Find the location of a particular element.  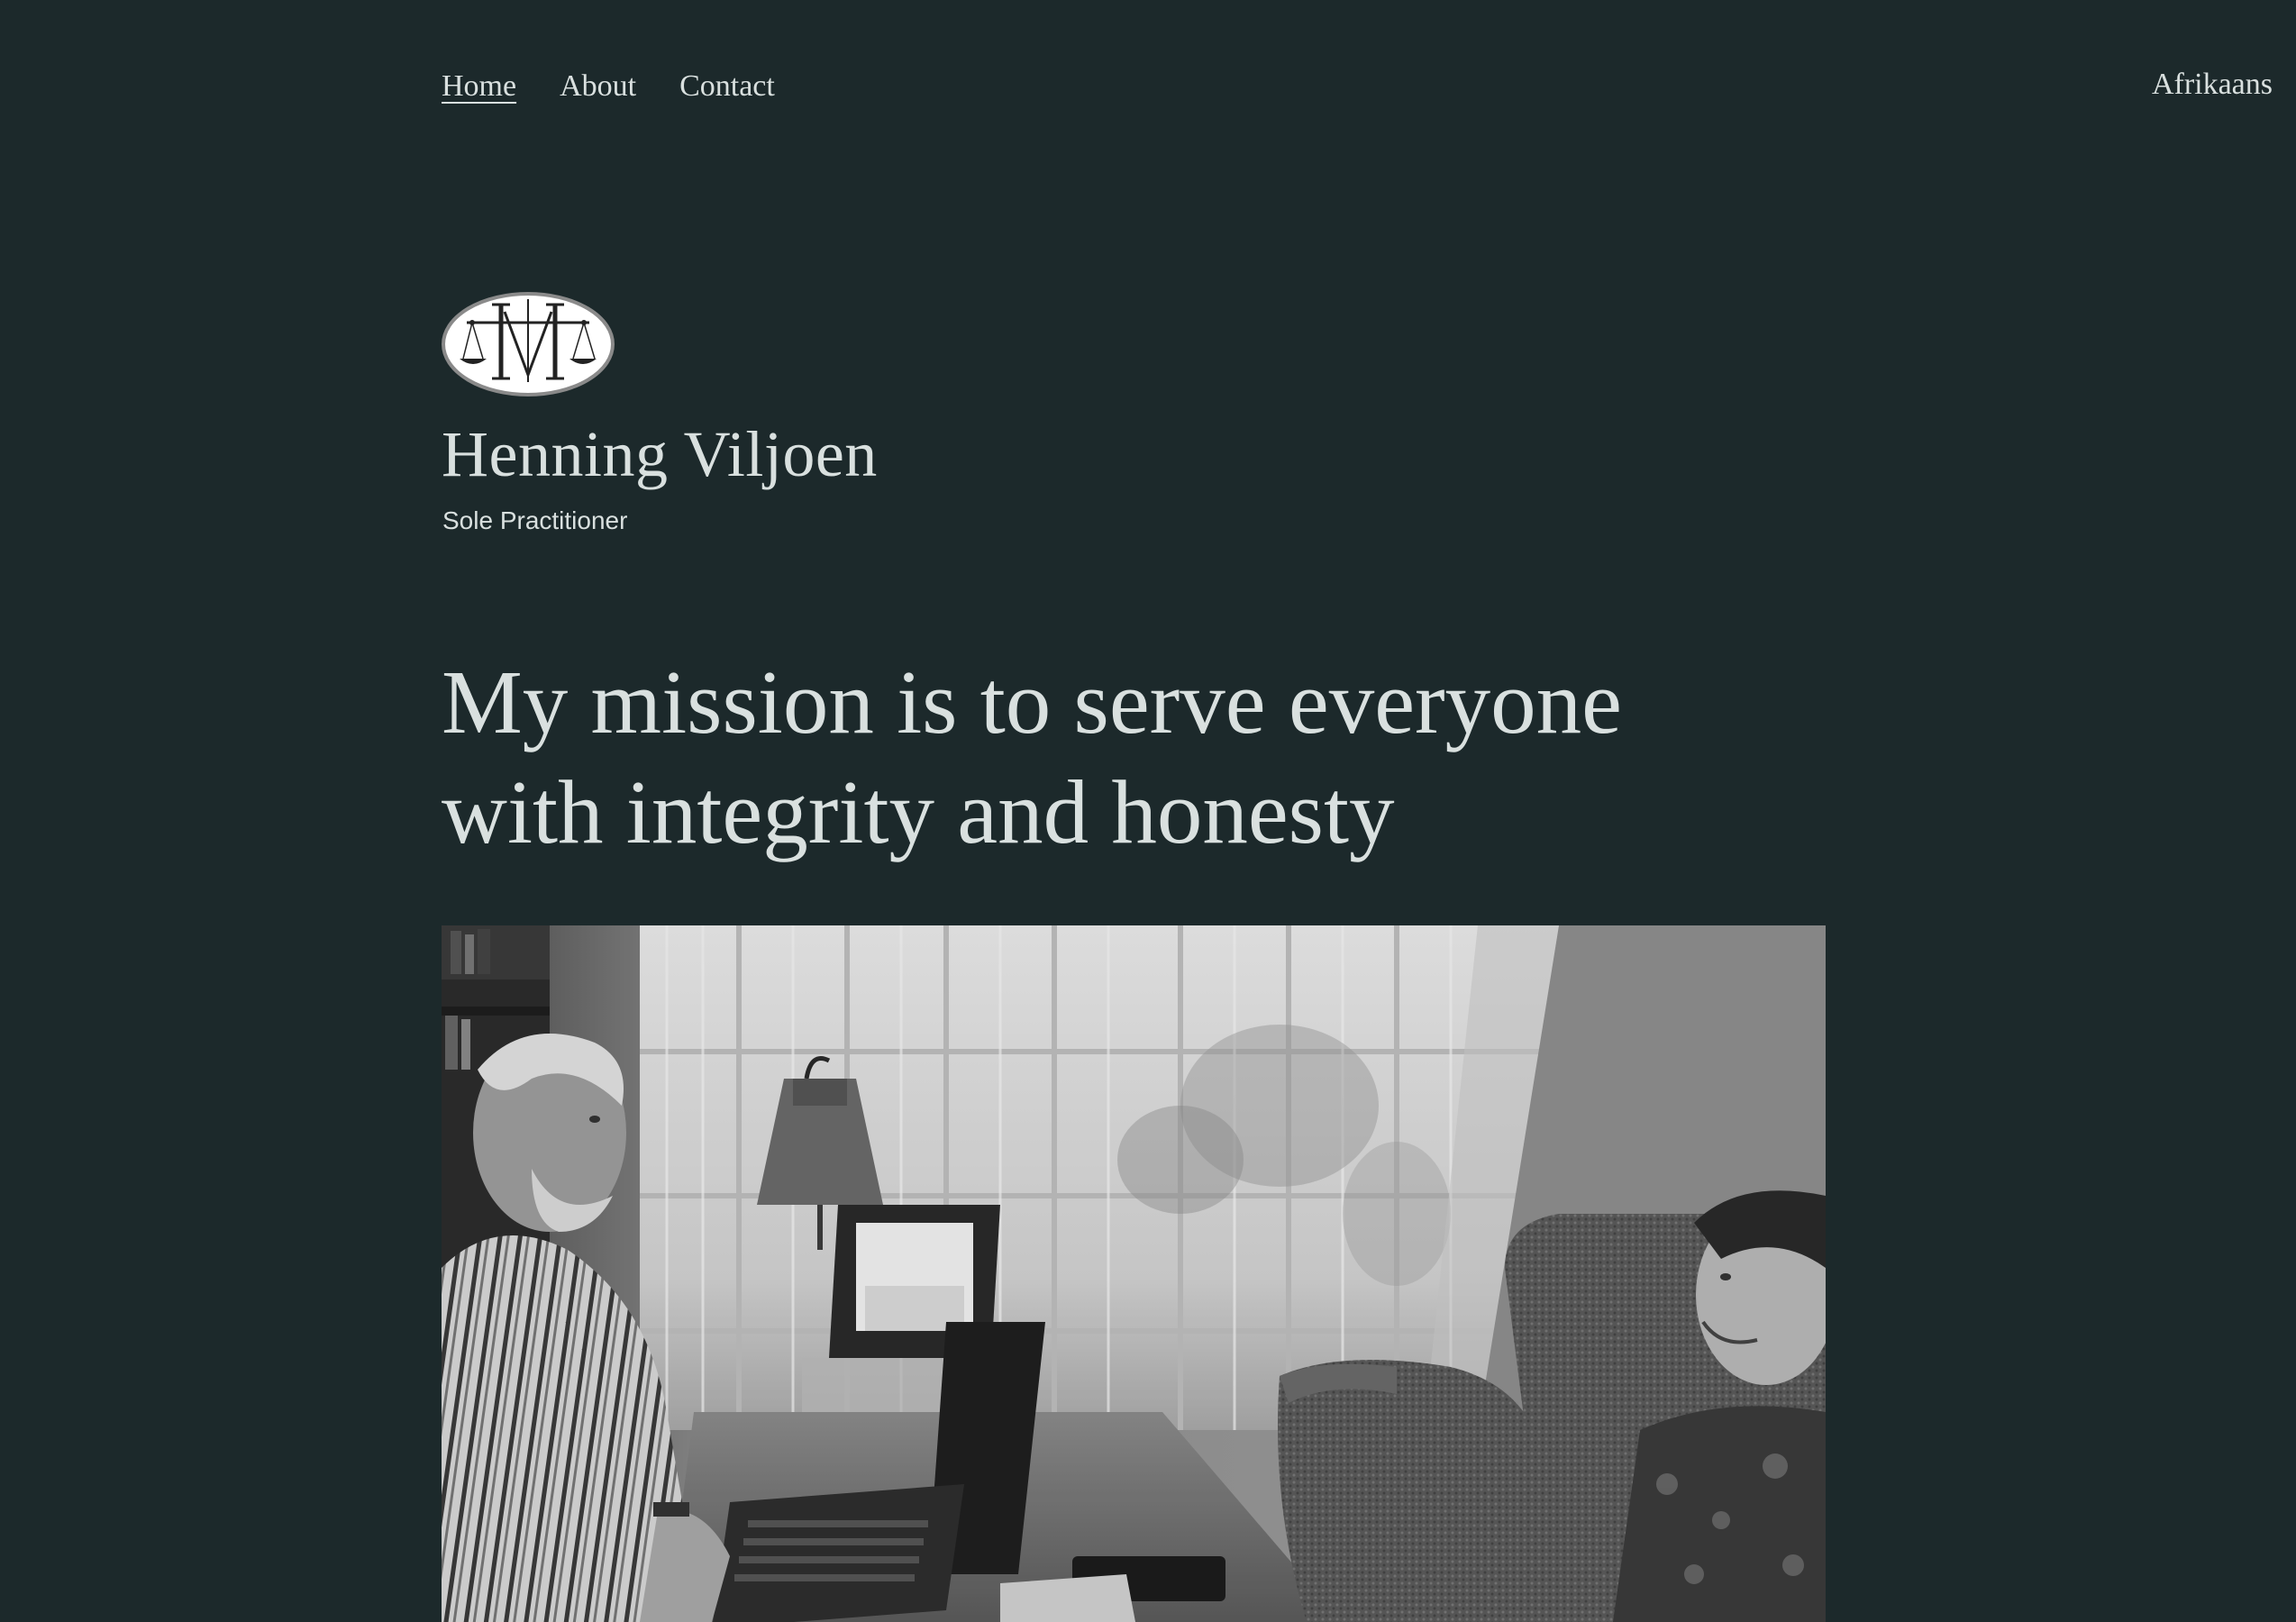

nav-item-contact: Contact is located at coordinates (727, 86).